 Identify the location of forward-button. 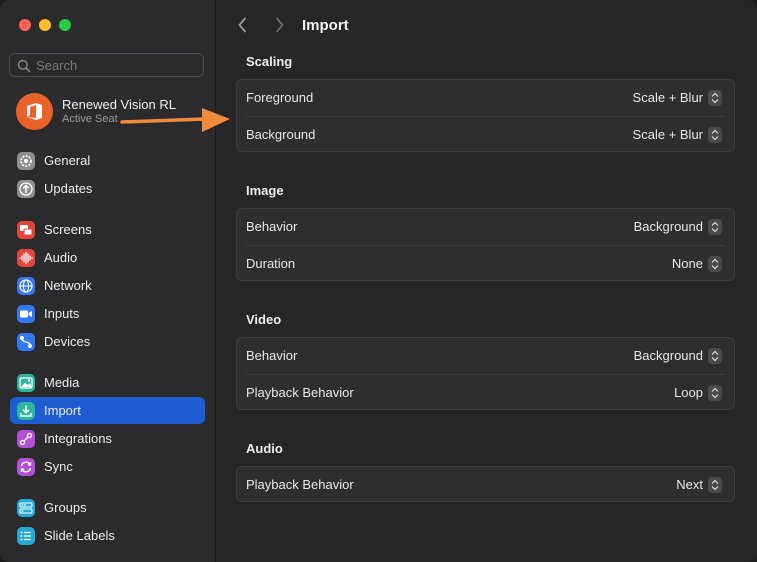
(279, 25).